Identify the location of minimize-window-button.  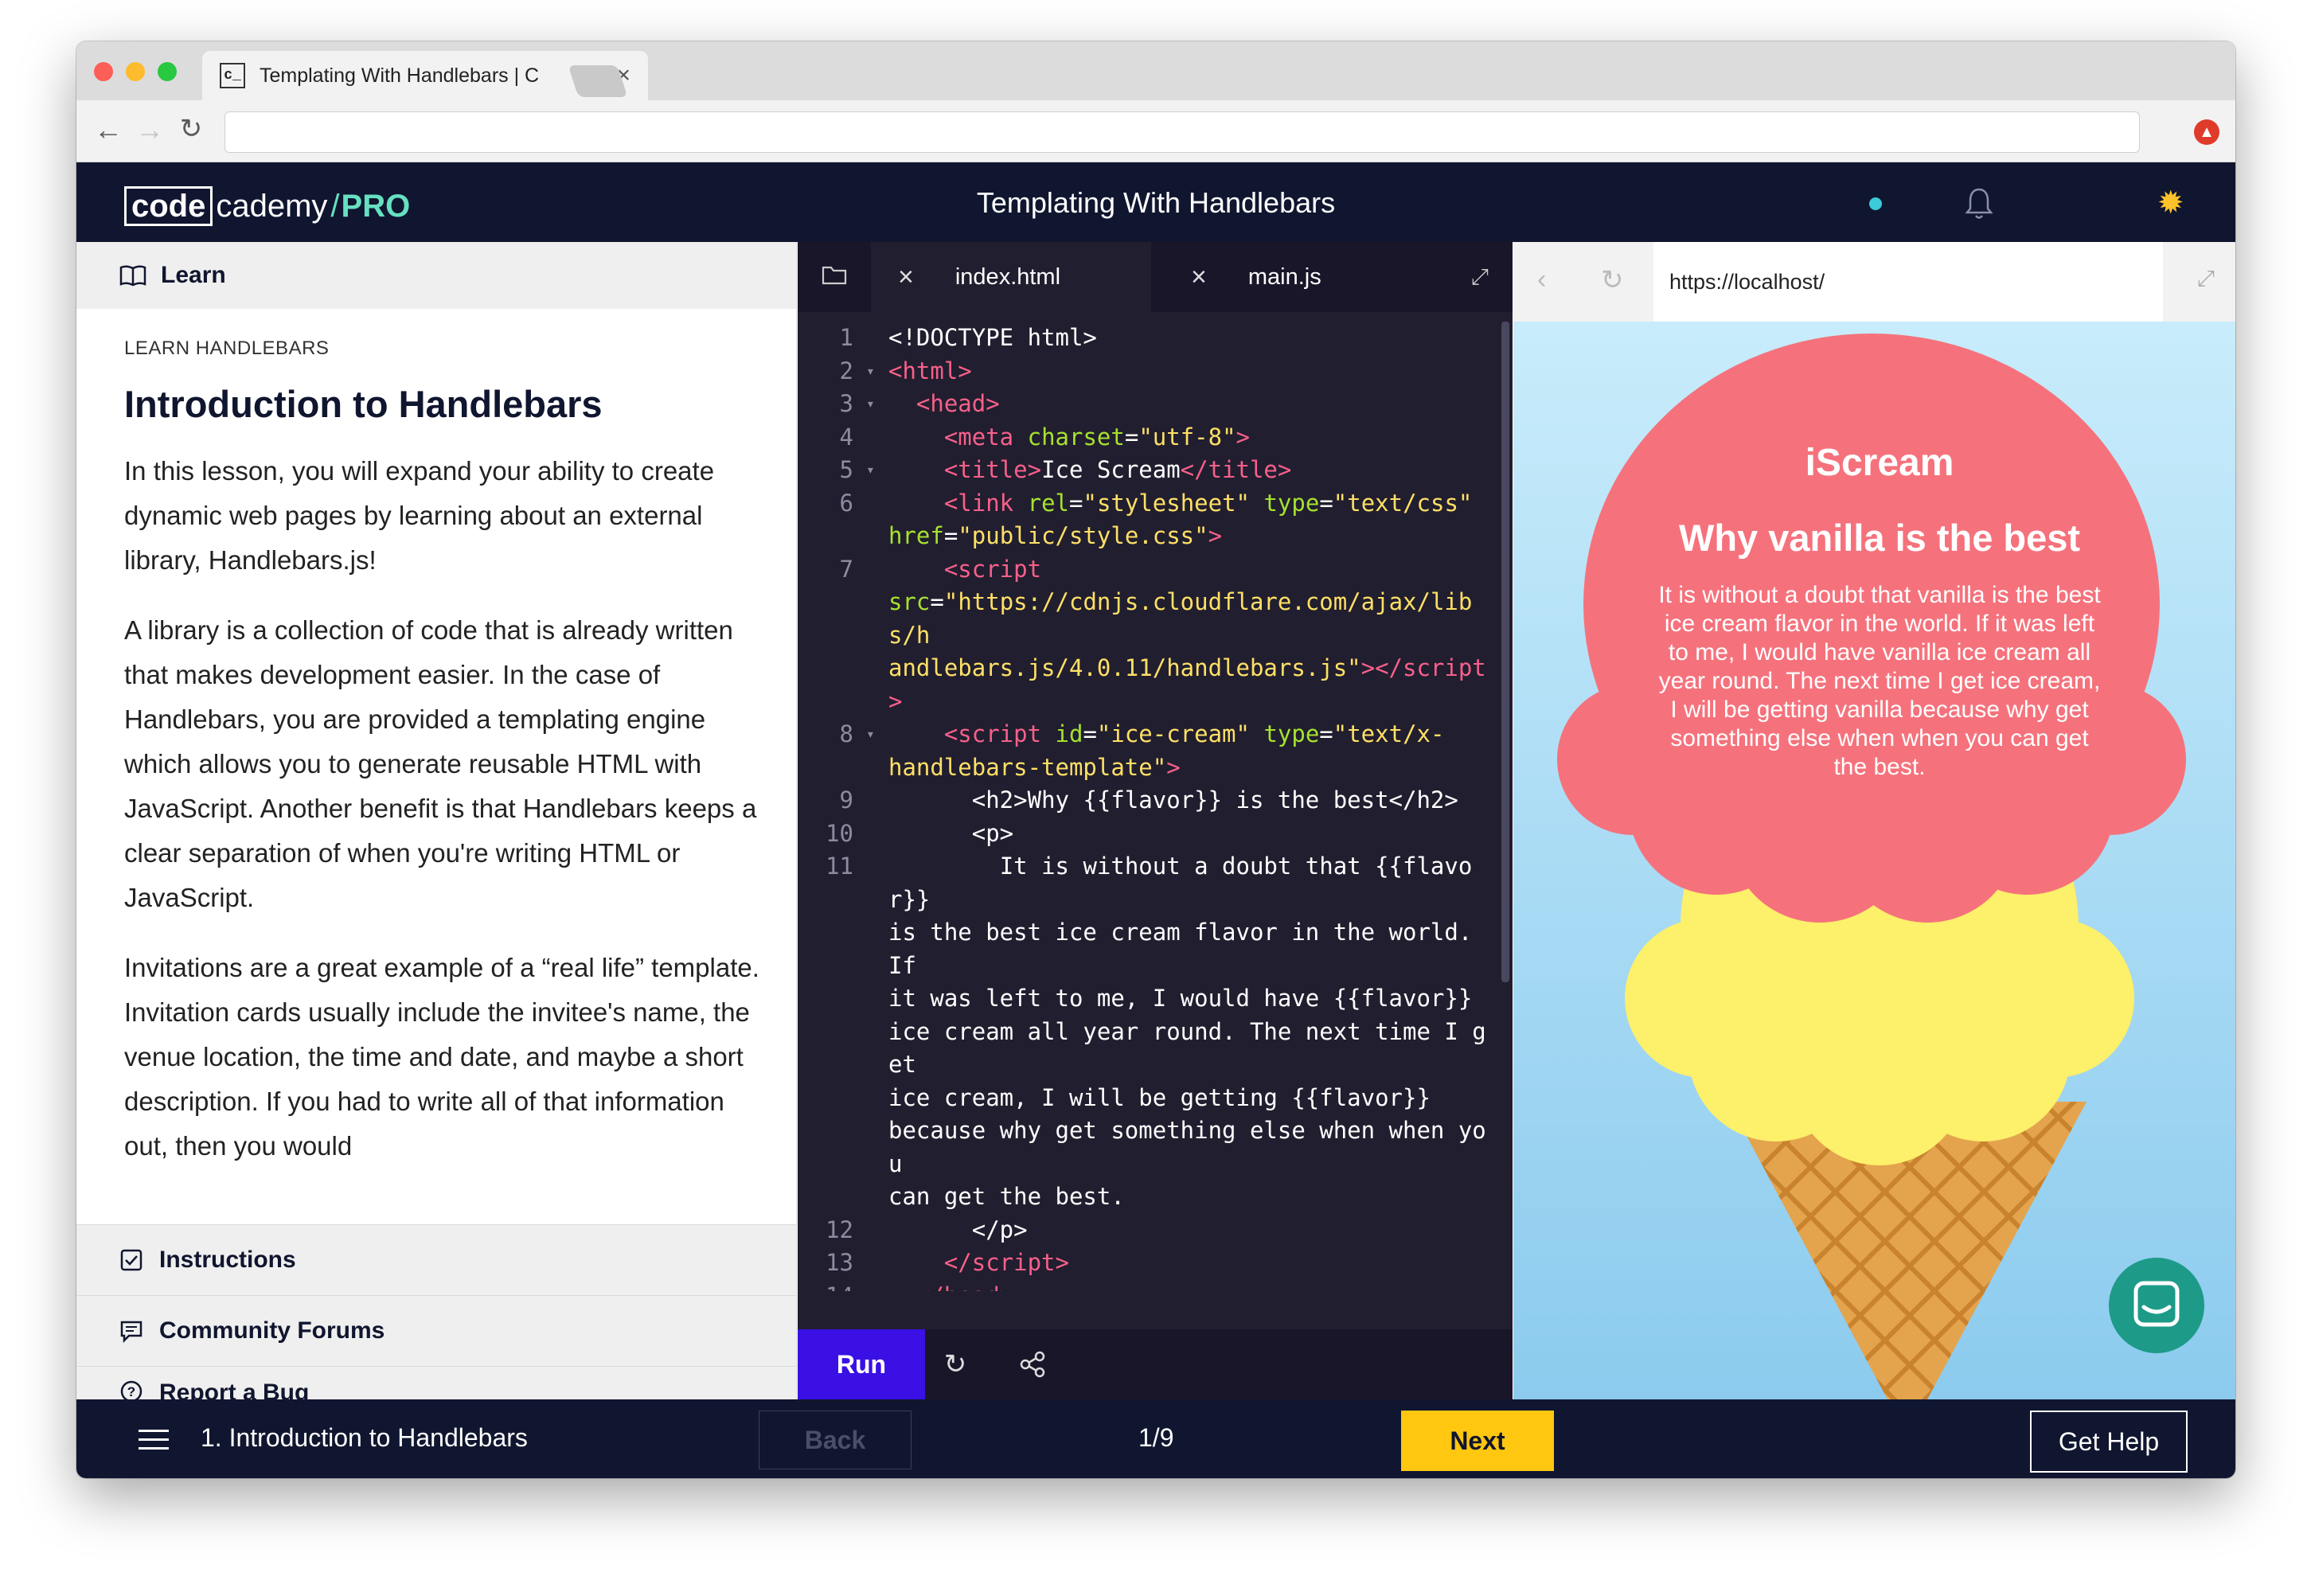
(135, 71).